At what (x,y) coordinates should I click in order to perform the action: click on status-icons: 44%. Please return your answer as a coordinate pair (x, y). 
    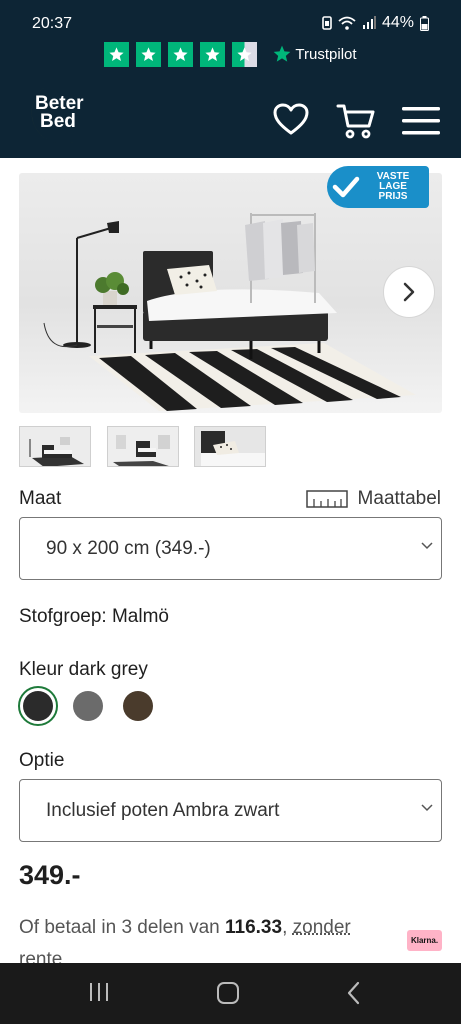
    Looking at the image, I should click on (375, 23).